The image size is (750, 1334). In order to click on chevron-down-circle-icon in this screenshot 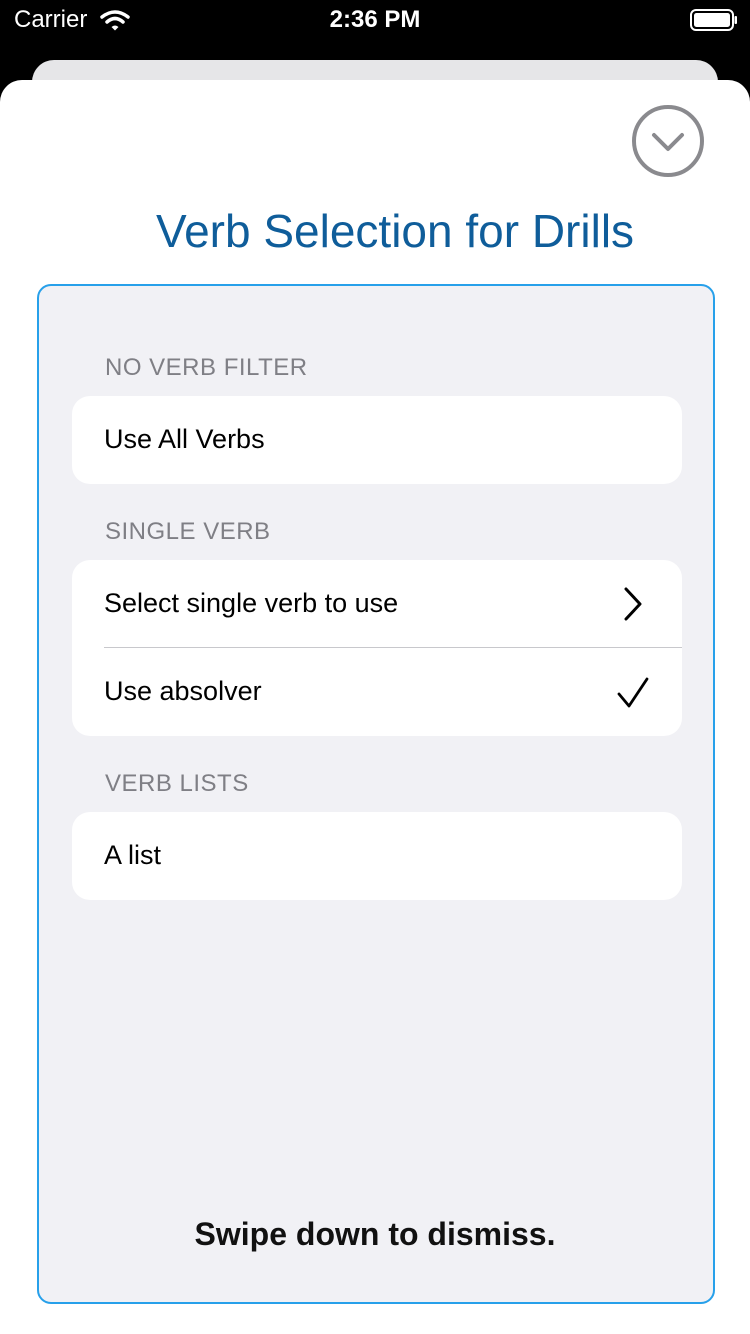, I will do `click(668, 141)`.